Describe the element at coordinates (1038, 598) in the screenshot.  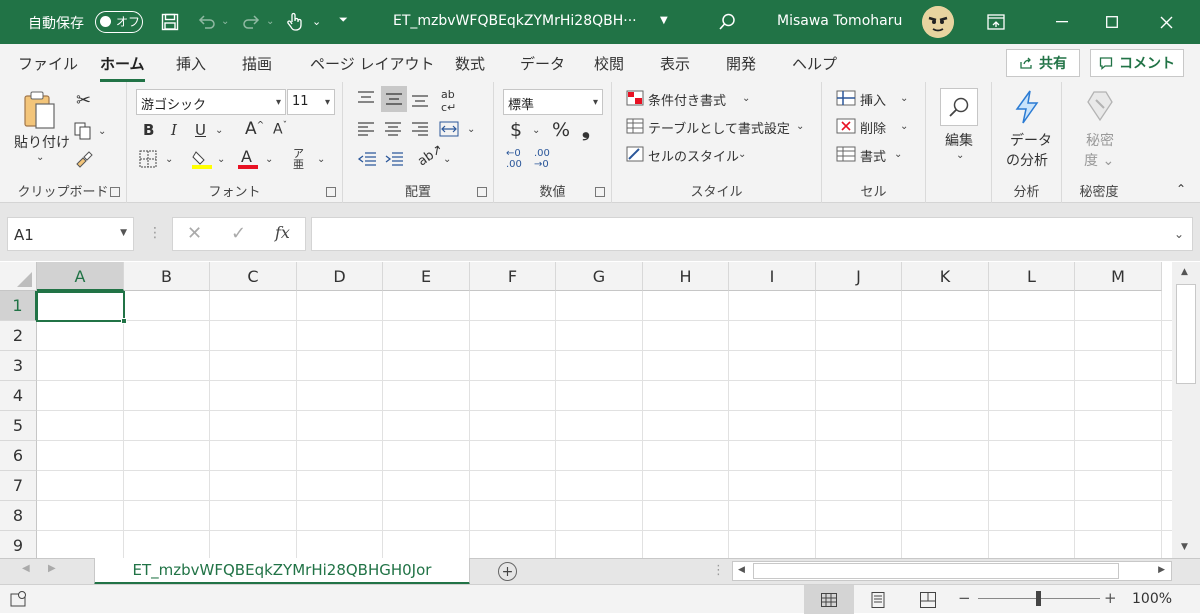
I see `zoom-slider-thumb` at that location.